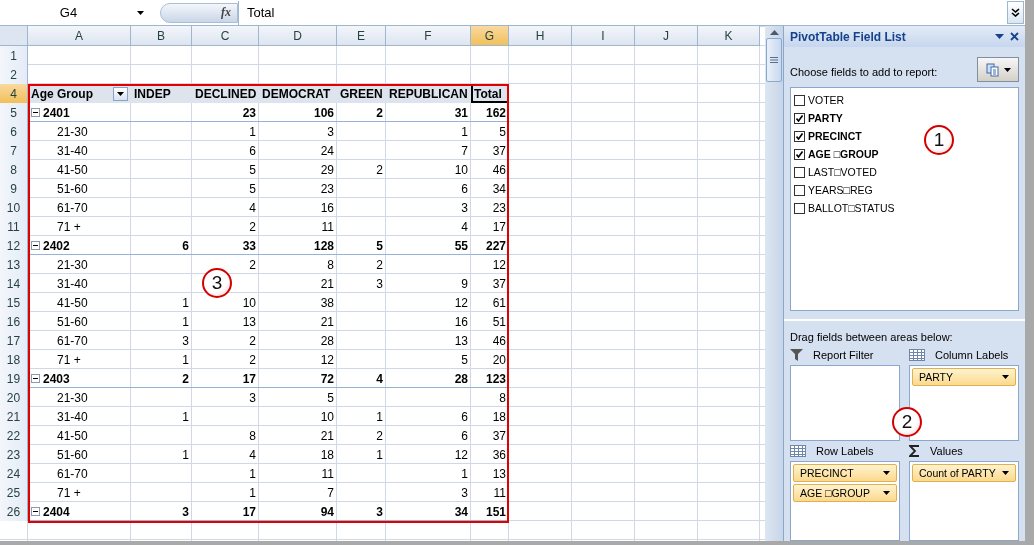  Describe the element at coordinates (252, 227) in the screenshot. I see `table-cell-text: 2` at that location.